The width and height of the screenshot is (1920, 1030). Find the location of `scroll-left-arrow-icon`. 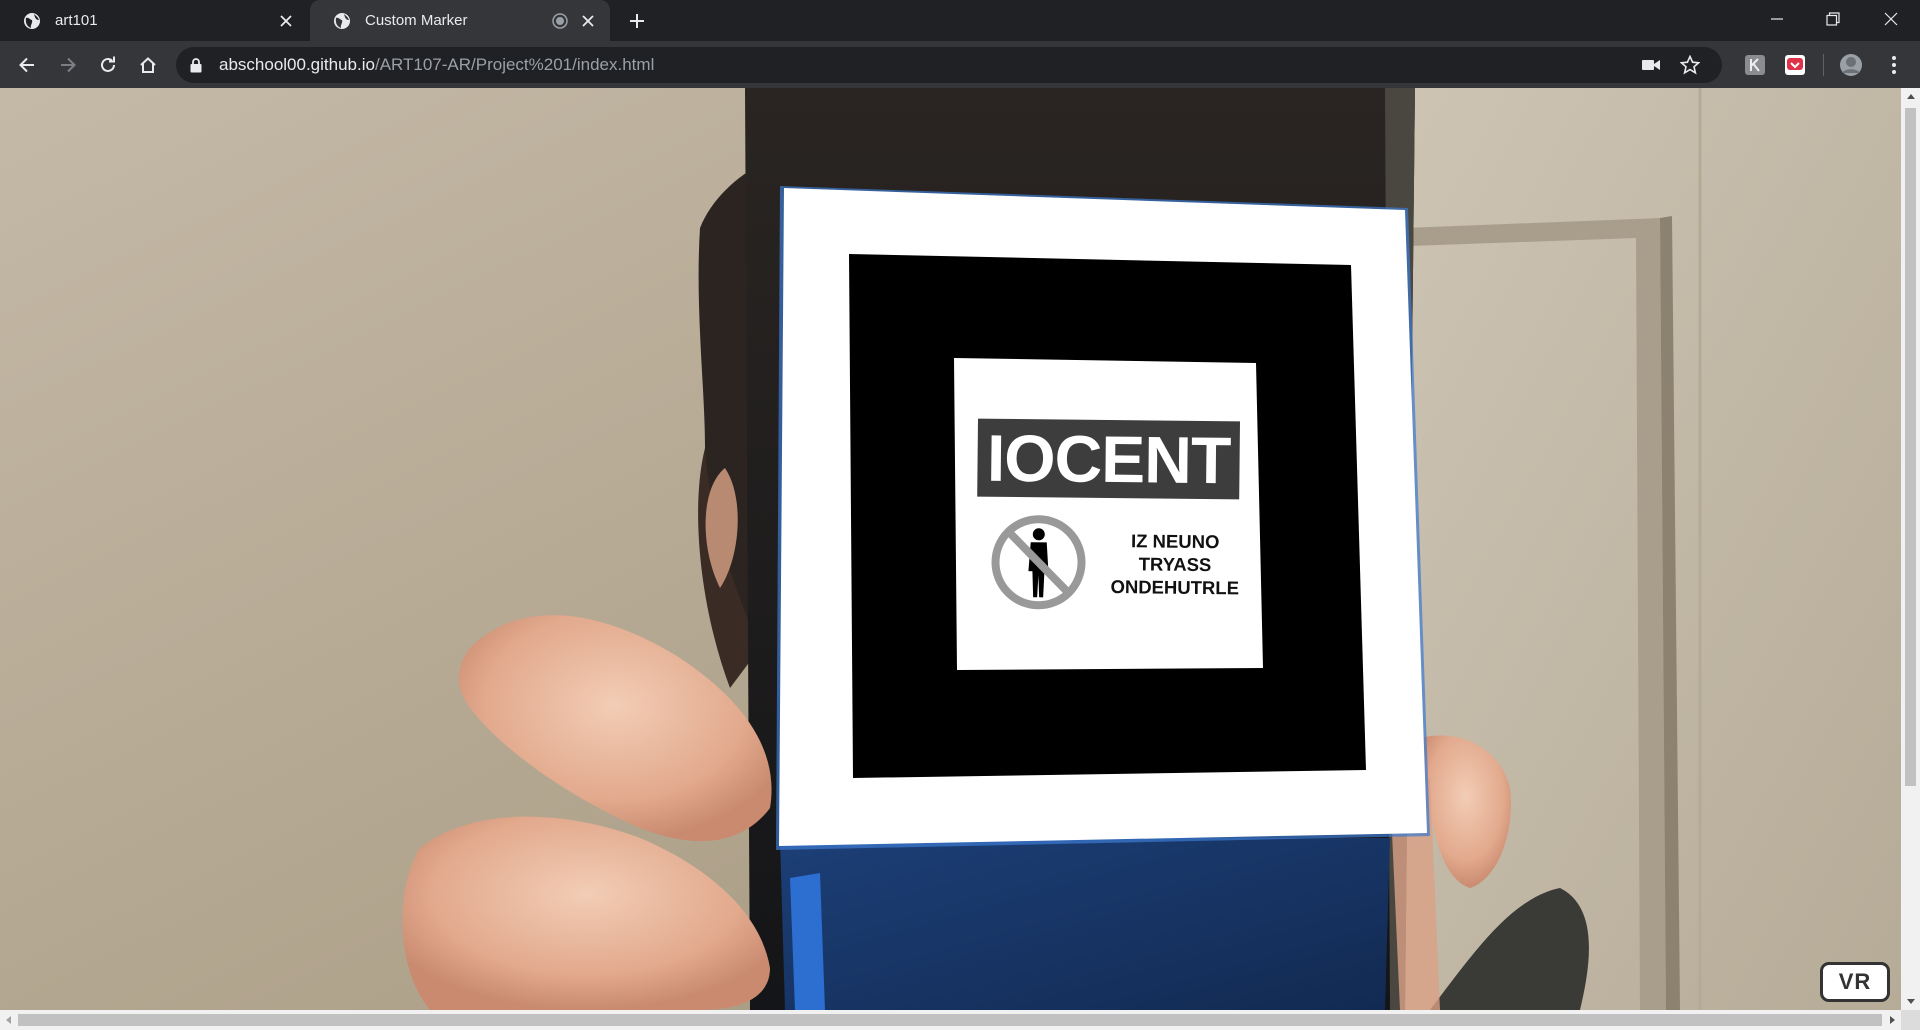

scroll-left-arrow-icon is located at coordinates (8, 1020).